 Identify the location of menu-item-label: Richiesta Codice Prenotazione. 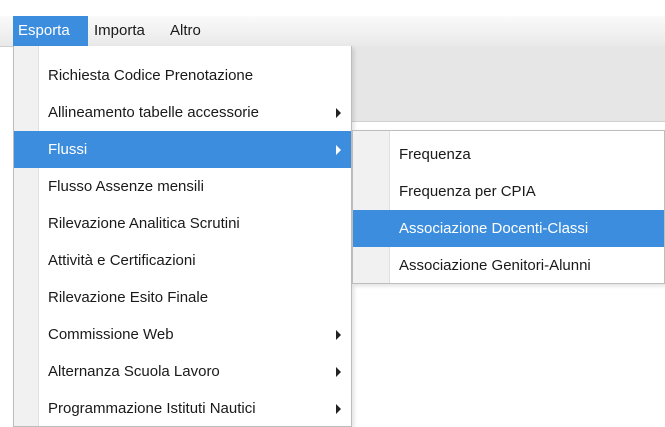
(151, 75).